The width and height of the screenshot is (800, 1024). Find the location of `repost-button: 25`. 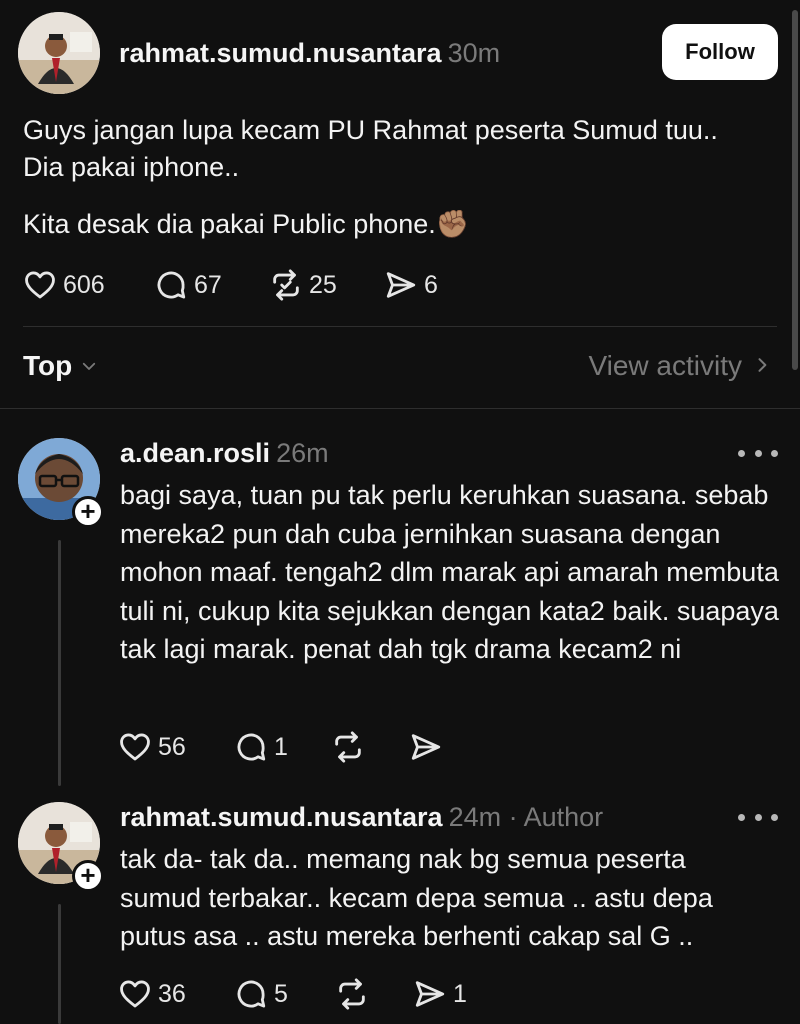

repost-button: 25 is located at coordinates (303, 285).